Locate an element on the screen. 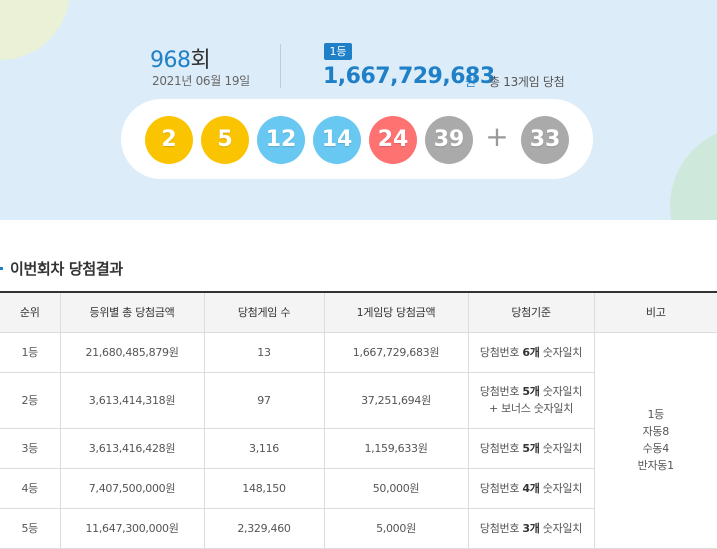  column-header-rank: 순위 is located at coordinates (30, 312).